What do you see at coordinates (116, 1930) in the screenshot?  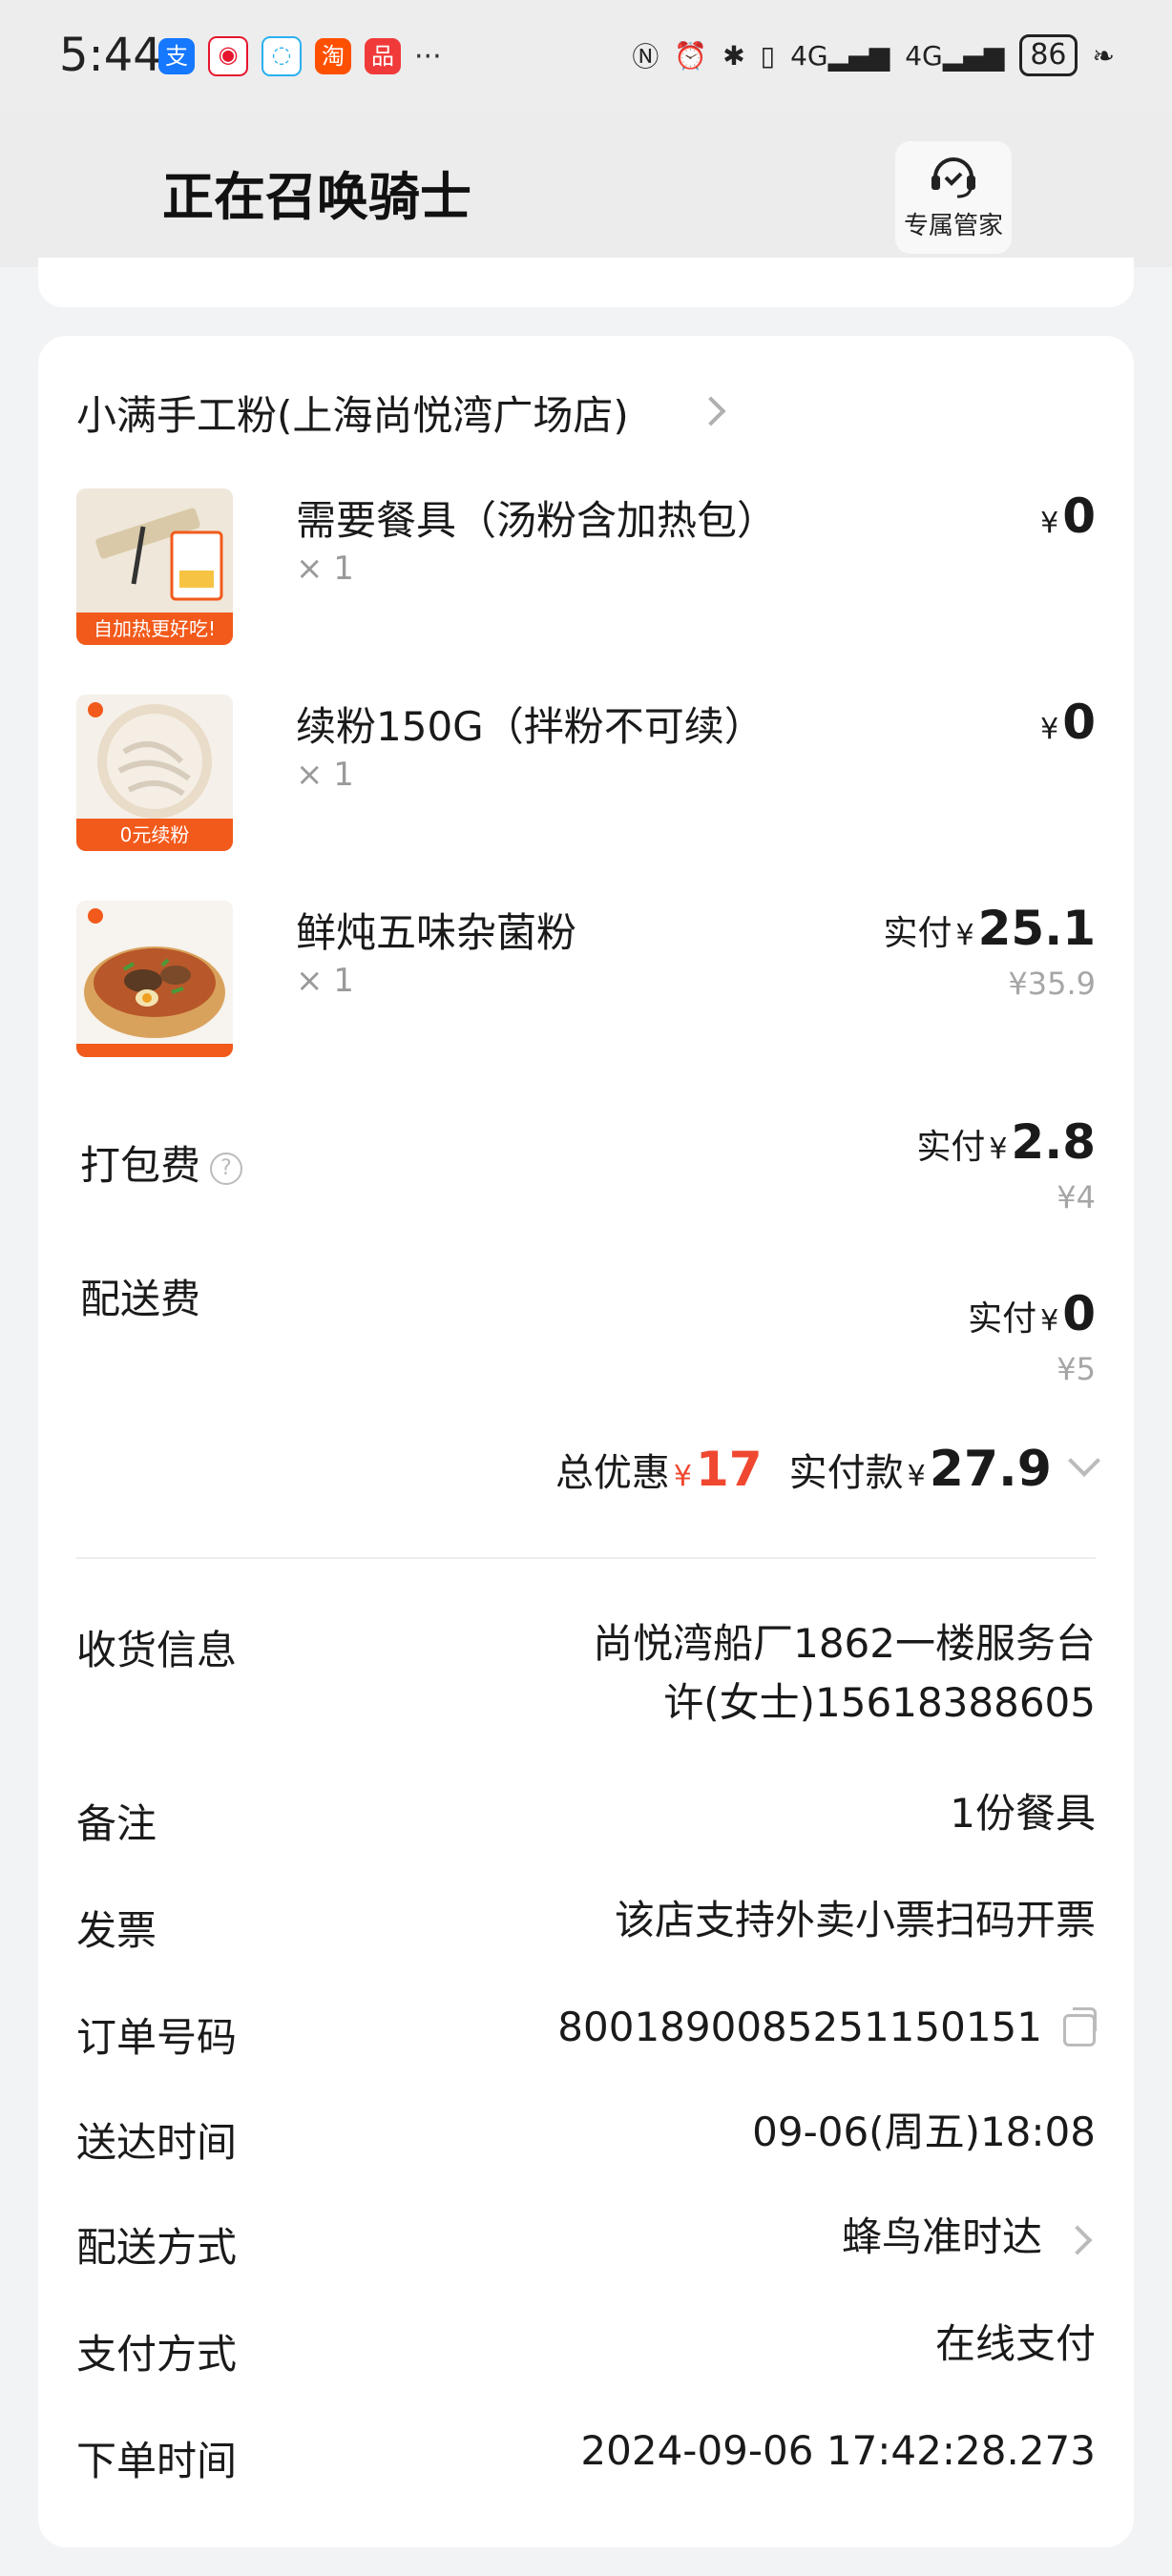 I see `invoice-label: 发票` at bounding box center [116, 1930].